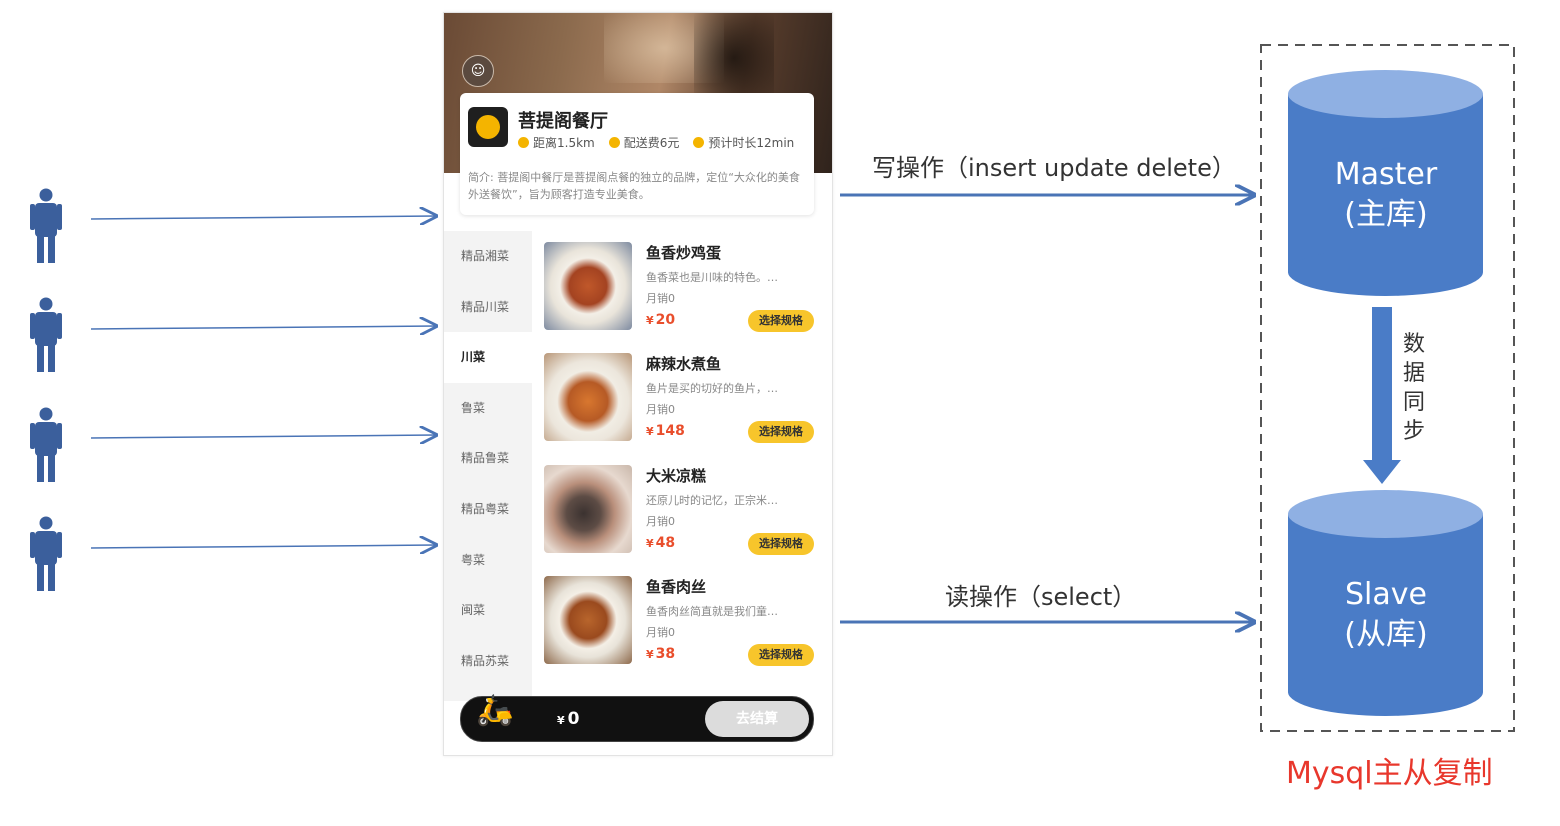 This screenshot has height=826, width=1560. I want to click on diagram-caption: Mysql主从复制, so click(1389, 773).